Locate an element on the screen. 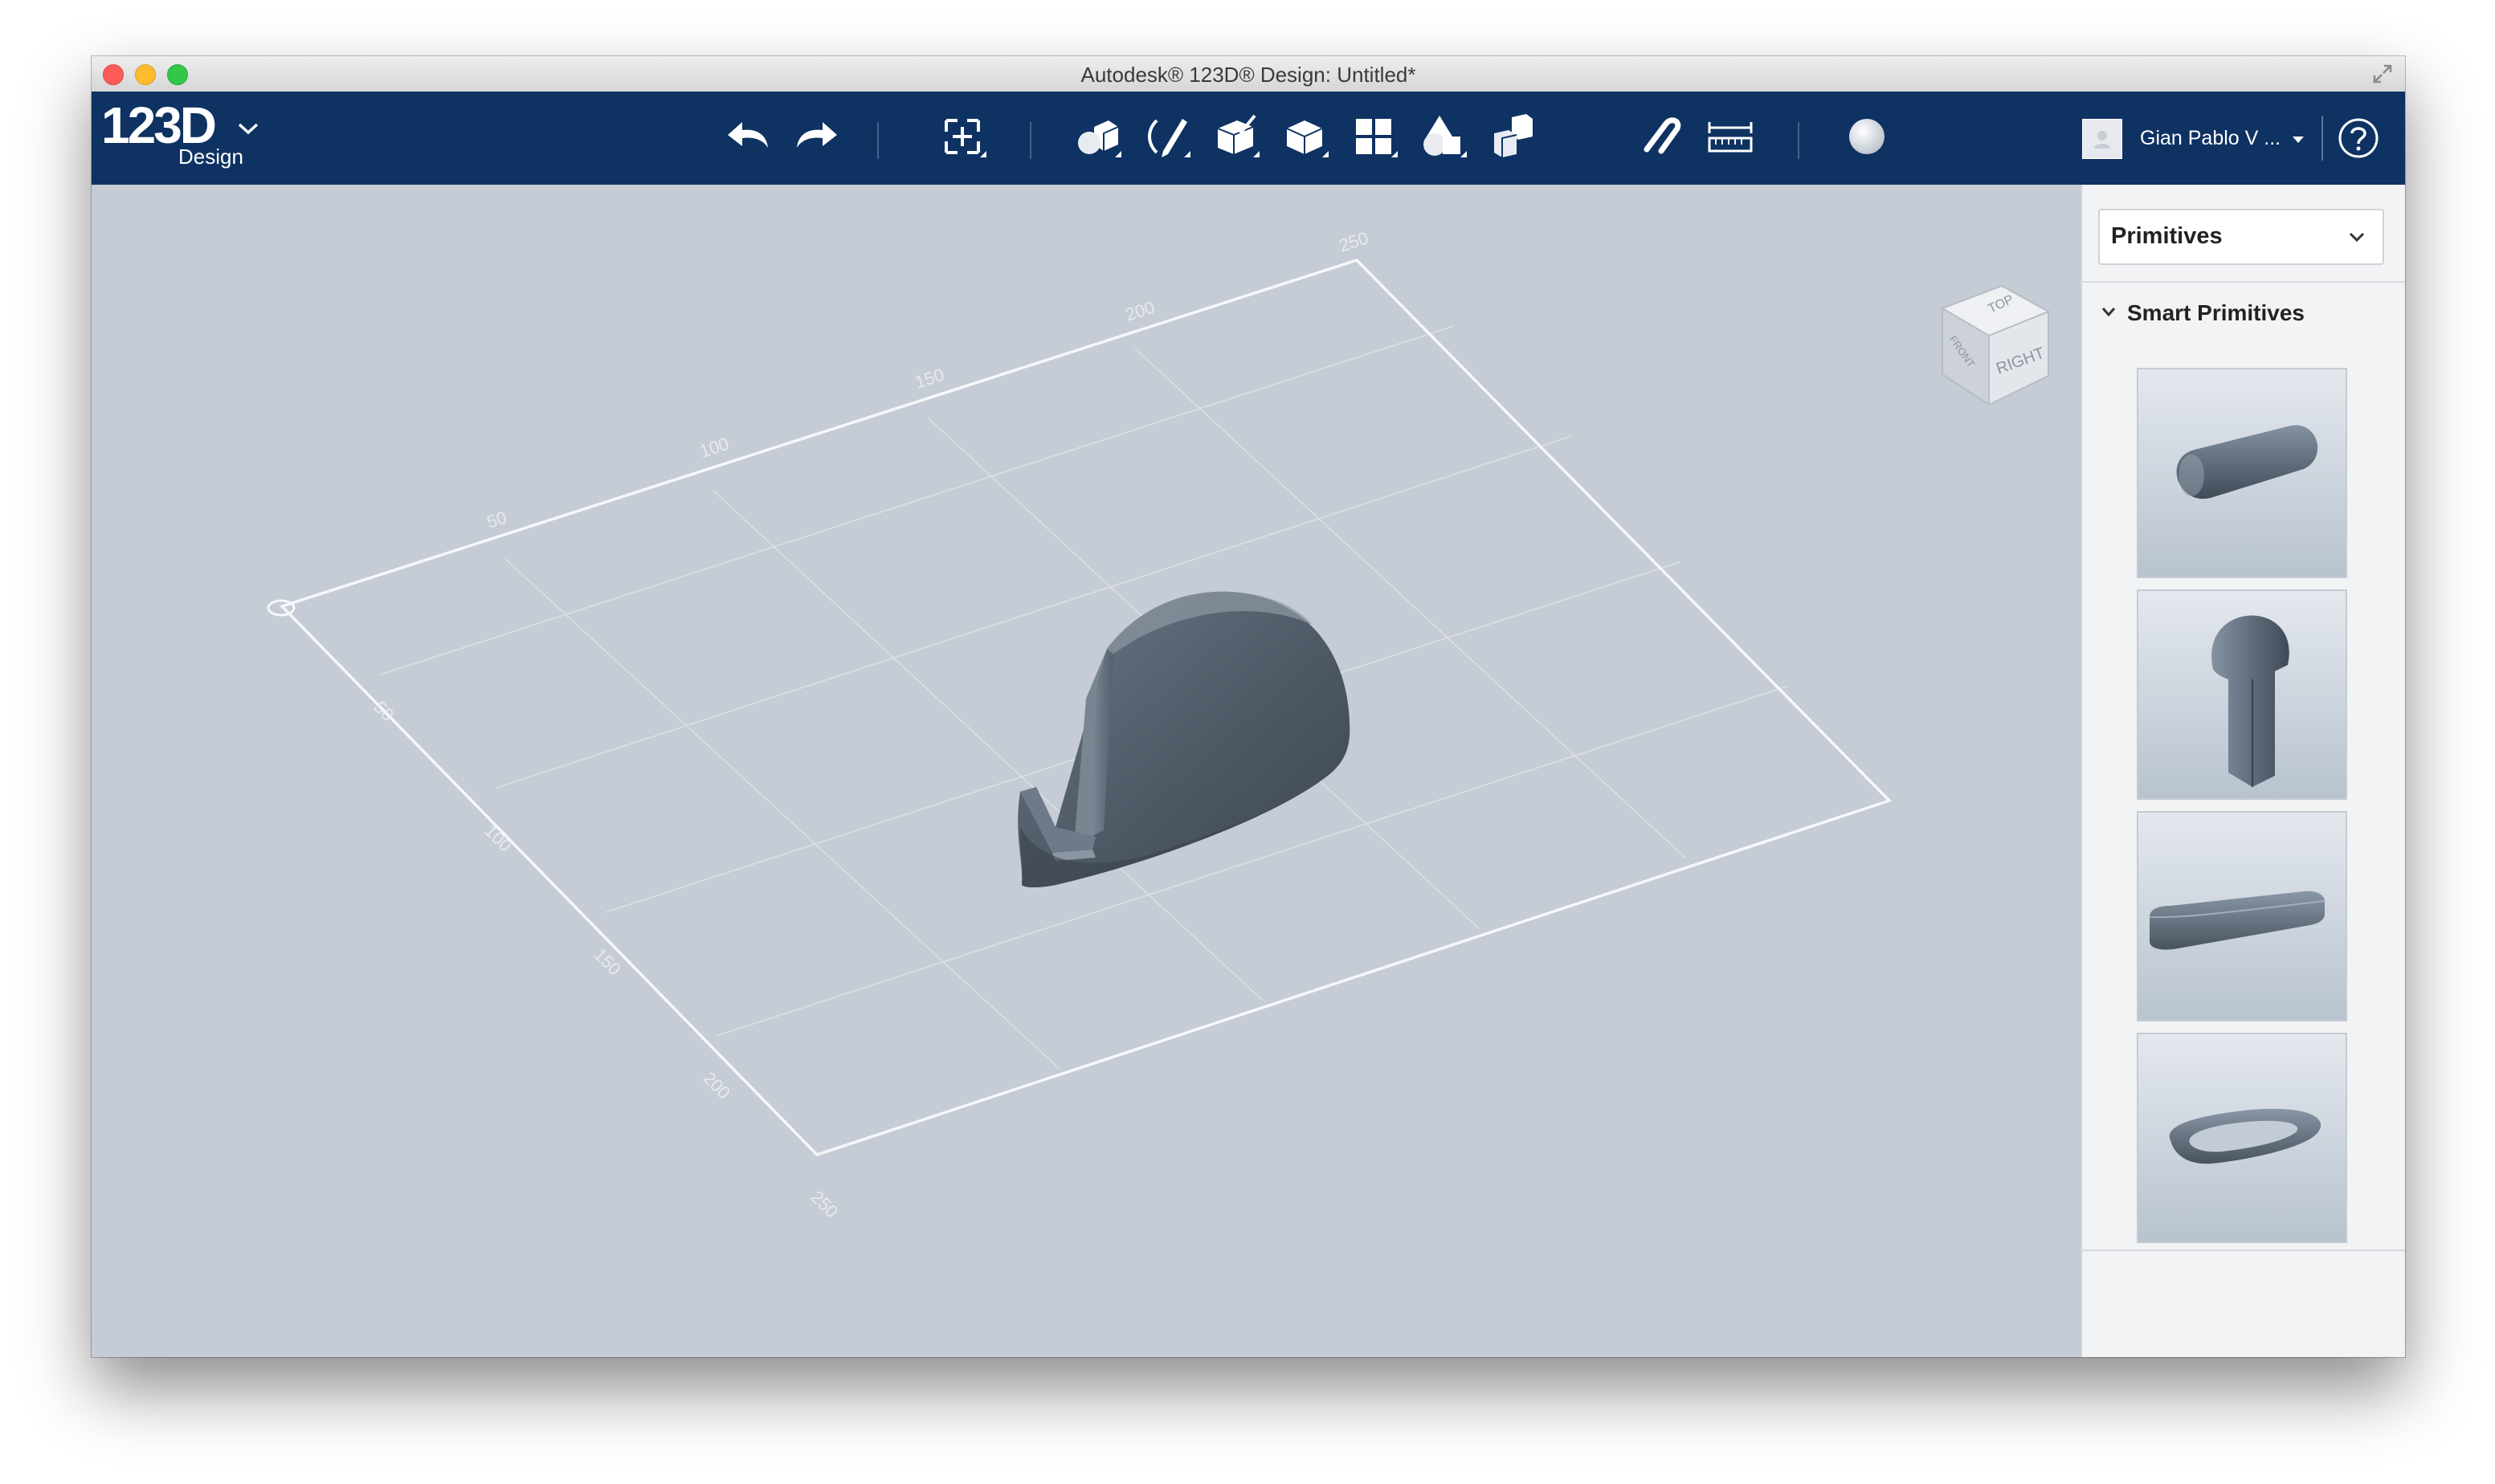  group-icon is located at coordinates (1445, 136).